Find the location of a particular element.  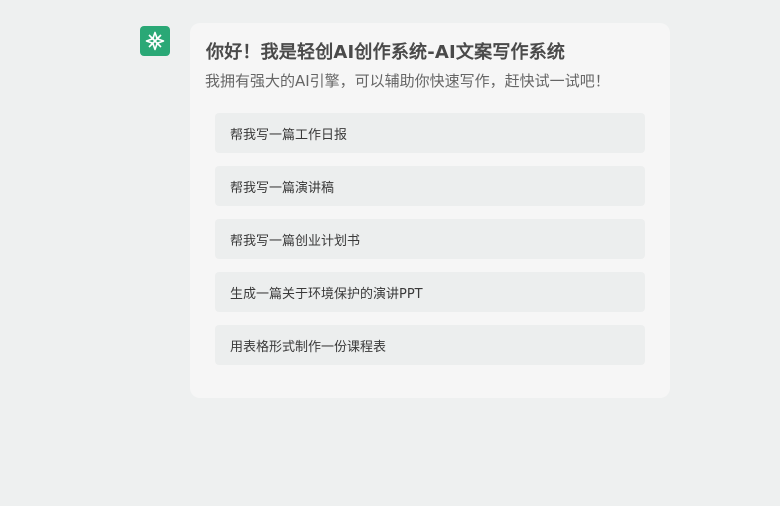

welcome-subtitle: 我拥有强大的AI引擎，可以辅助你快速写作，赶快试一试吧！ is located at coordinates (407, 81).